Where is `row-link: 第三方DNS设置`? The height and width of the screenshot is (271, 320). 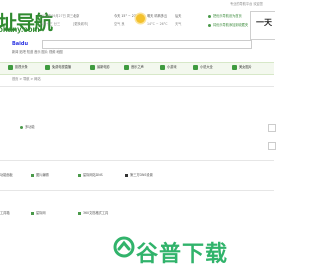 row-link: 第三方DNS设置 is located at coordinates (141, 175).